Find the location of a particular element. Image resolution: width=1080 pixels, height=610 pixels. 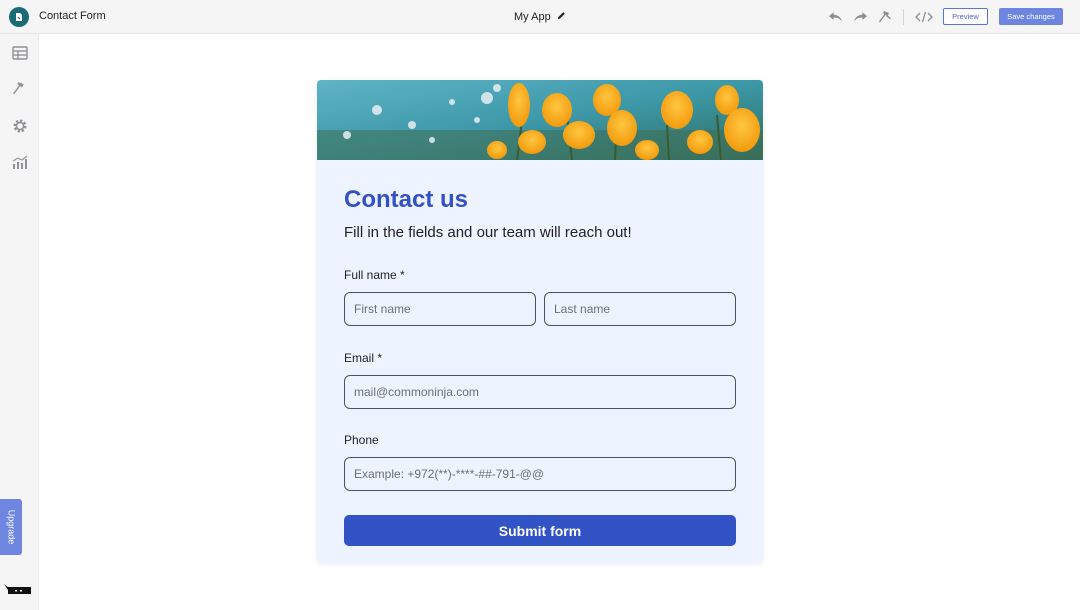

flower-banner-image is located at coordinates (540, 120).